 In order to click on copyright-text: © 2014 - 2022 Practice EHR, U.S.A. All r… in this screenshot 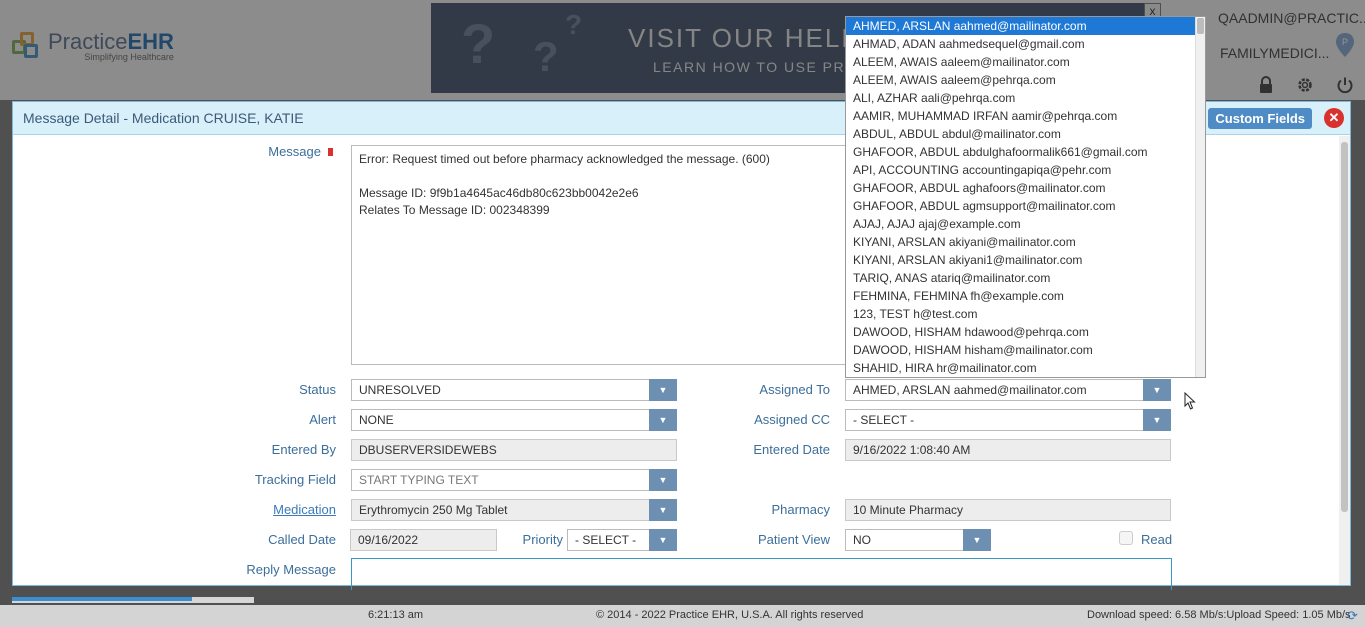, I will do `click(730, 615)`.